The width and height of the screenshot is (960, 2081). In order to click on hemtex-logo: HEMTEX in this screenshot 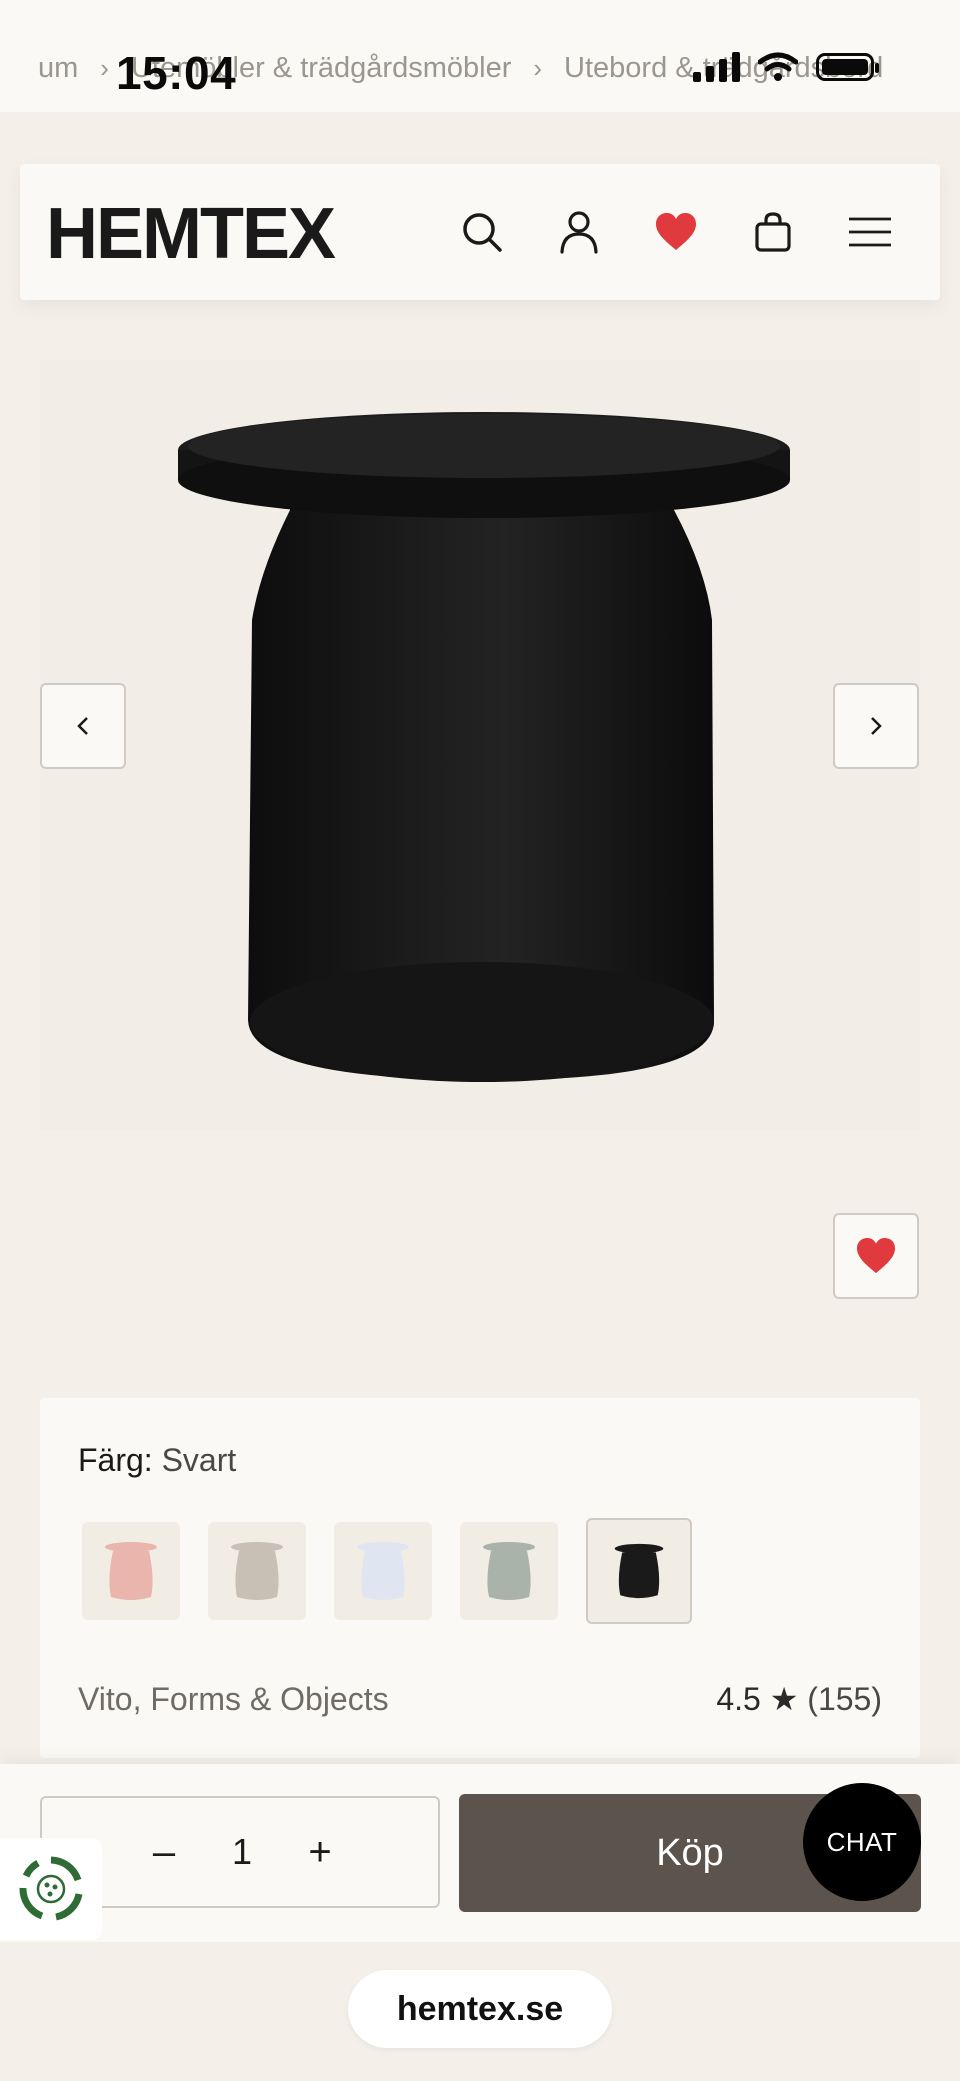, I will do `click(191, 234)`.